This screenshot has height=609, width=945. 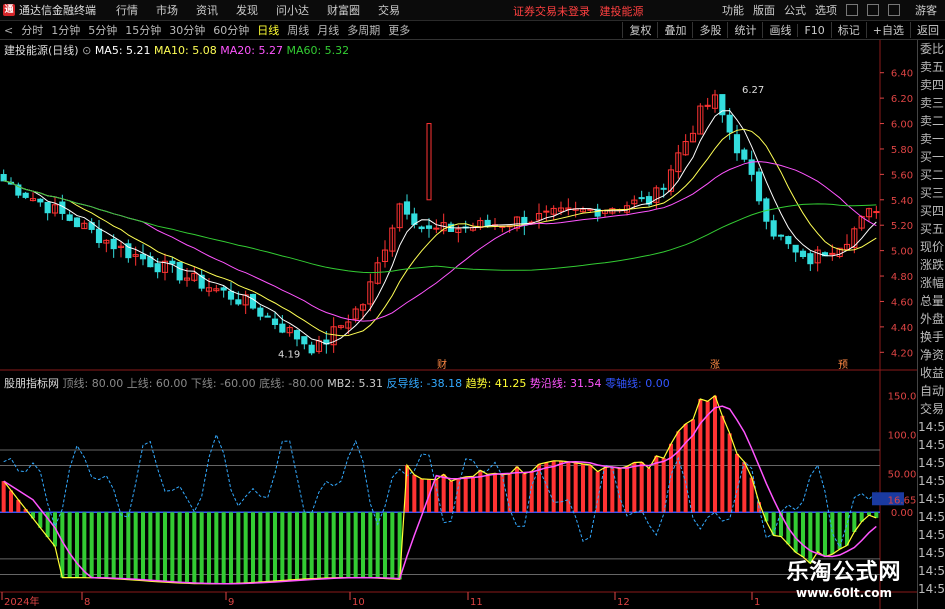 What do you see at coordinates (289, 355) in the screenshot?
I see `low-price-label: 4.19` at bounding box center [289, 355].